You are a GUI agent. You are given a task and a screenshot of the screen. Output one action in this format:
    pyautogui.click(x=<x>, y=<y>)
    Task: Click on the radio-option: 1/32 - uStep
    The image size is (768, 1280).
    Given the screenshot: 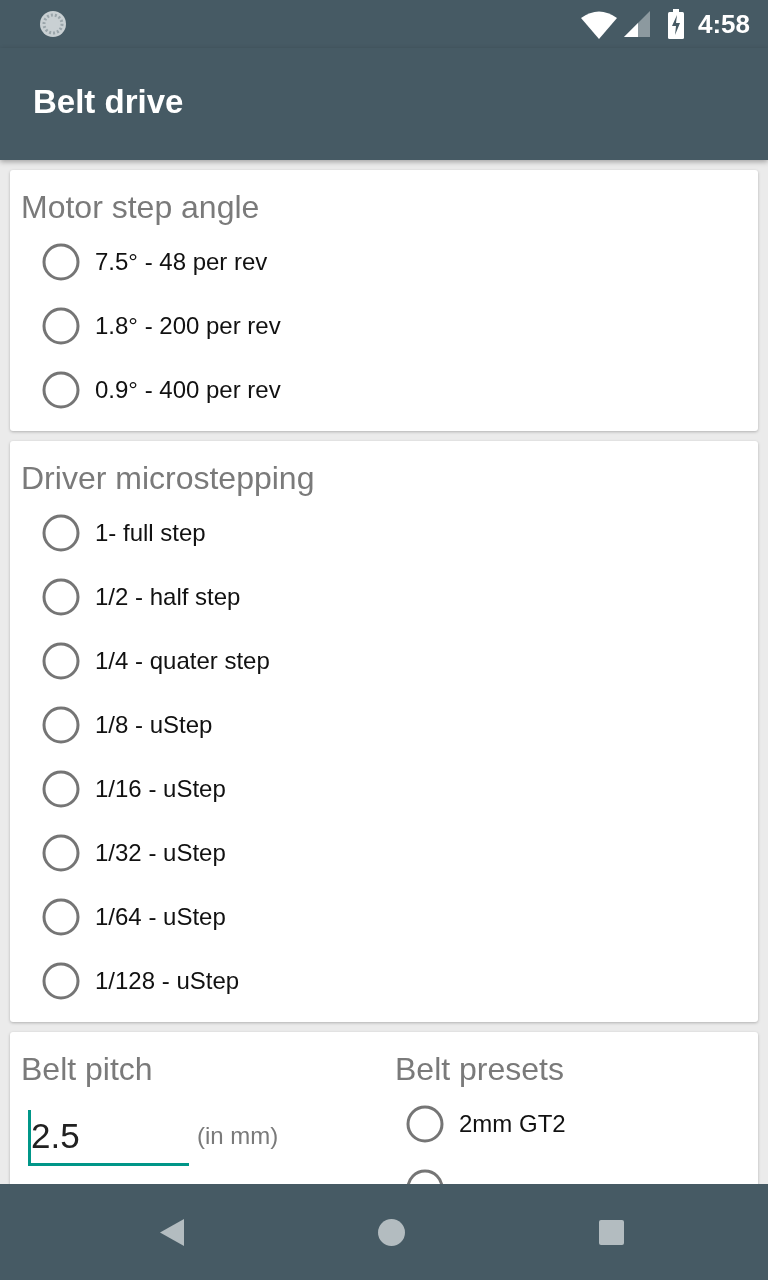 What is the action you would take?
    pyautogui.click(x=134, y=853)
    